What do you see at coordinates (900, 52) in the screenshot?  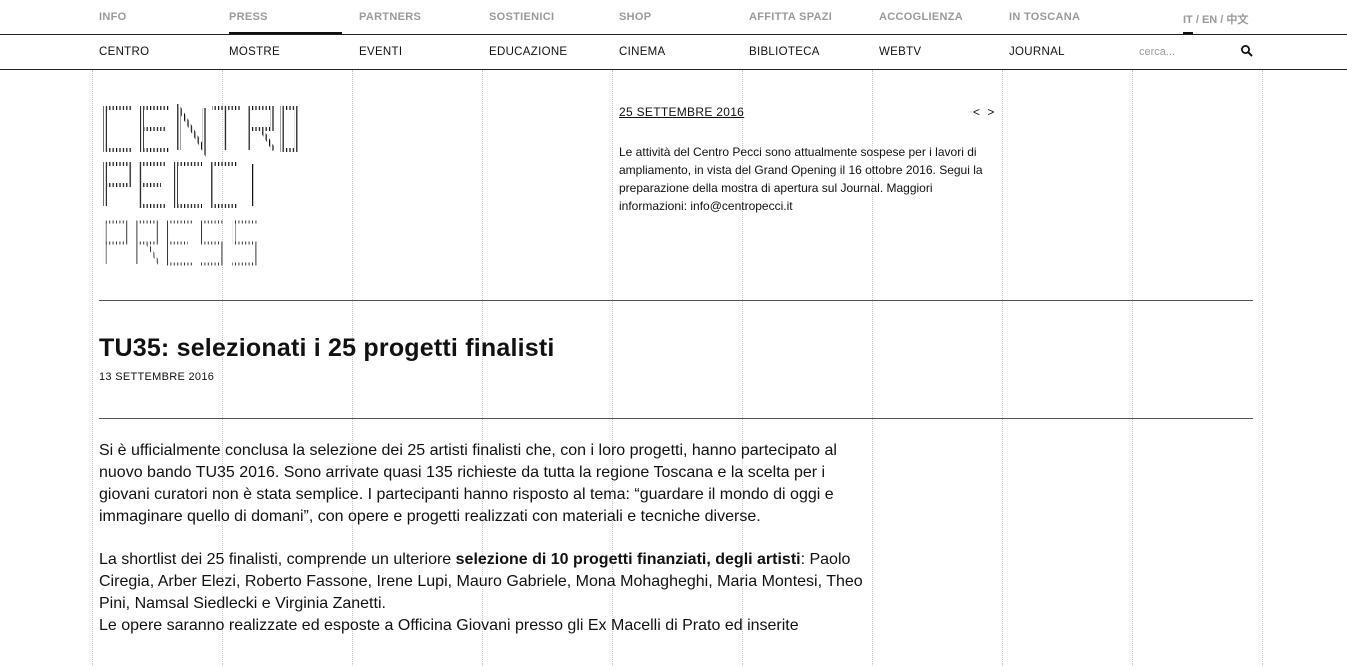 I see `subnav-item-webtv: WEBTV` at bounding box center [900, 52].